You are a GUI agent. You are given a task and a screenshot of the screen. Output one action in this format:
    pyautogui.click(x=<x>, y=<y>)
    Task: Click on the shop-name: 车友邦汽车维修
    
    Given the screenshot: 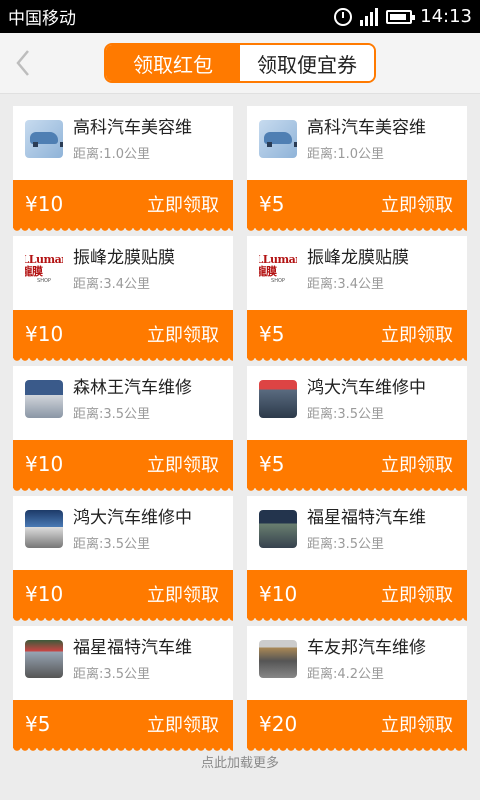 What is the action you would take?
    pyautogui.click(x=366, y=648)
    